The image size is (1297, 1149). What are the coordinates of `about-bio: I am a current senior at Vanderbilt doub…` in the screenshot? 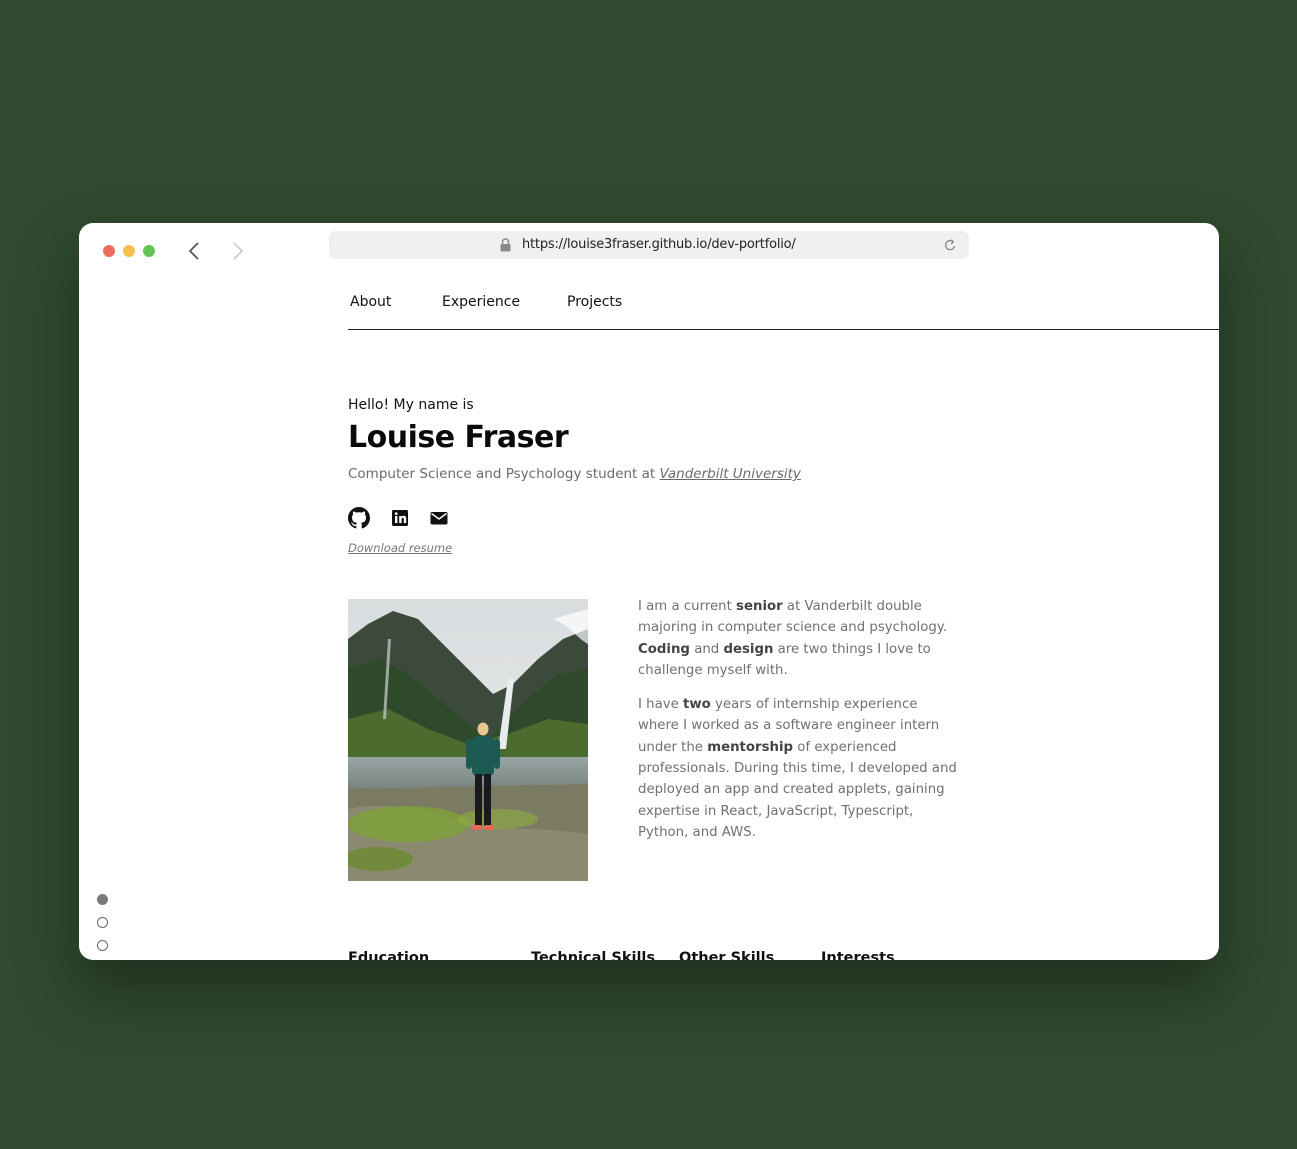 It's located at (798, 726).